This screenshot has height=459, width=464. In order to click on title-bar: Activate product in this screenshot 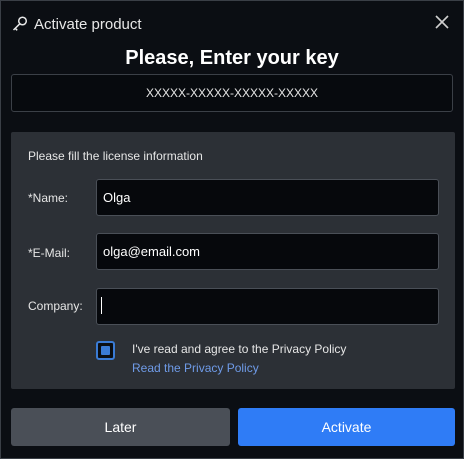, I will do `click(232, 23)`.